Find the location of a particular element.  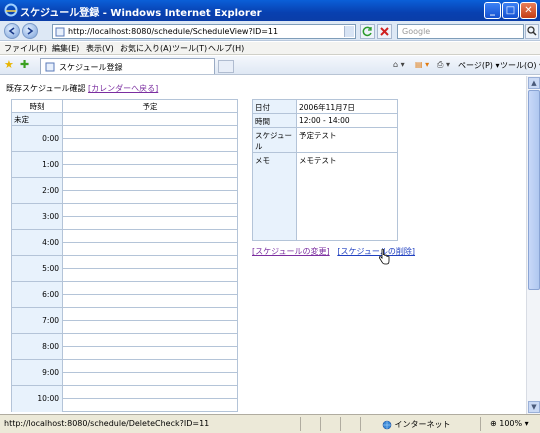

menu-edit: 編集(E) is located at coordinates (65, 48).